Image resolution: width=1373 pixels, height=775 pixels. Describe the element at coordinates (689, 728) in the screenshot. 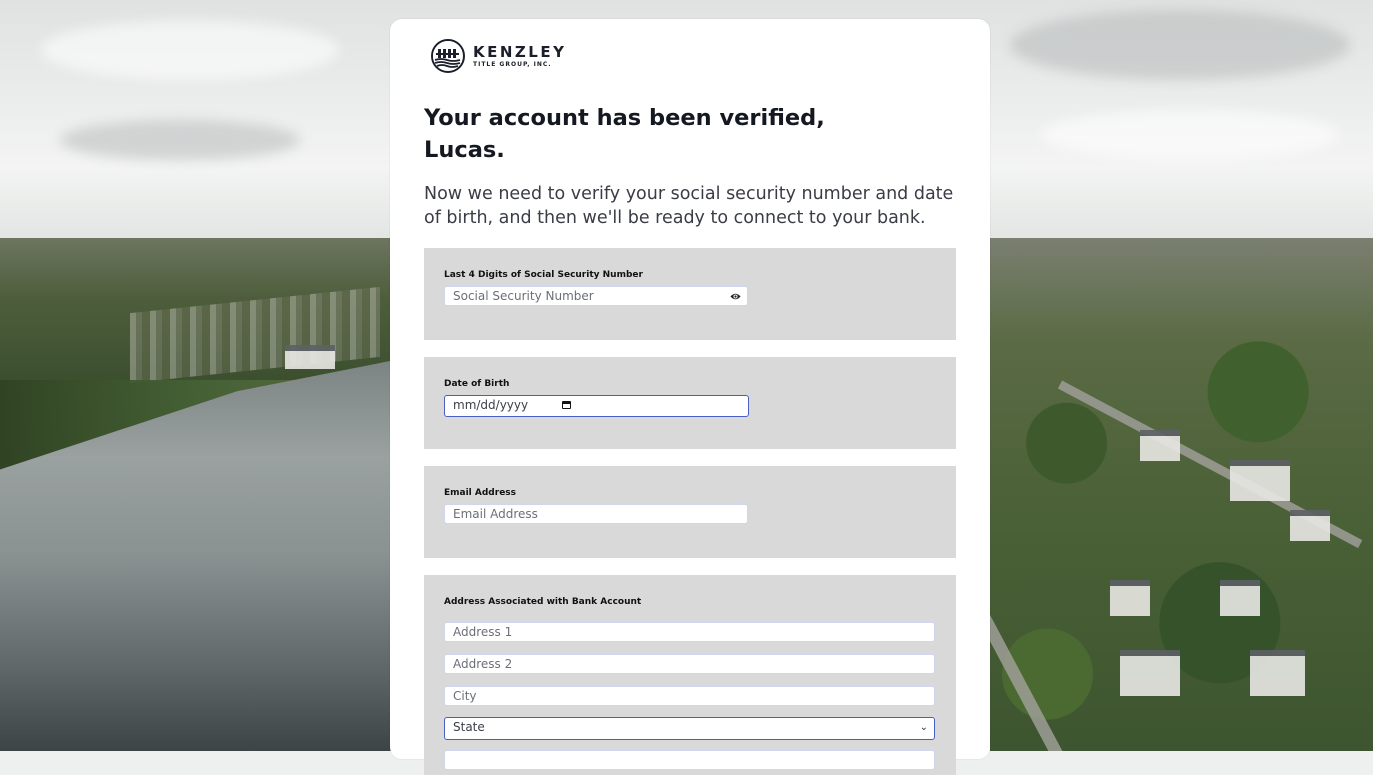

I see `state-select: State ⌄` at that location.